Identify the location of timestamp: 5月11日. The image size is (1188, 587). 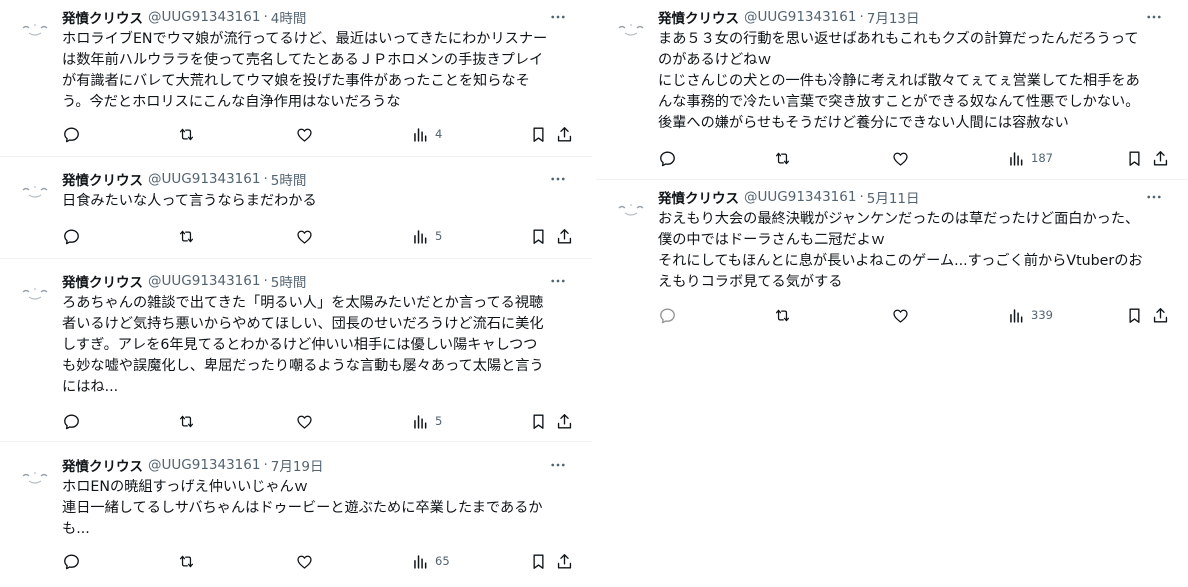
(893, 197).